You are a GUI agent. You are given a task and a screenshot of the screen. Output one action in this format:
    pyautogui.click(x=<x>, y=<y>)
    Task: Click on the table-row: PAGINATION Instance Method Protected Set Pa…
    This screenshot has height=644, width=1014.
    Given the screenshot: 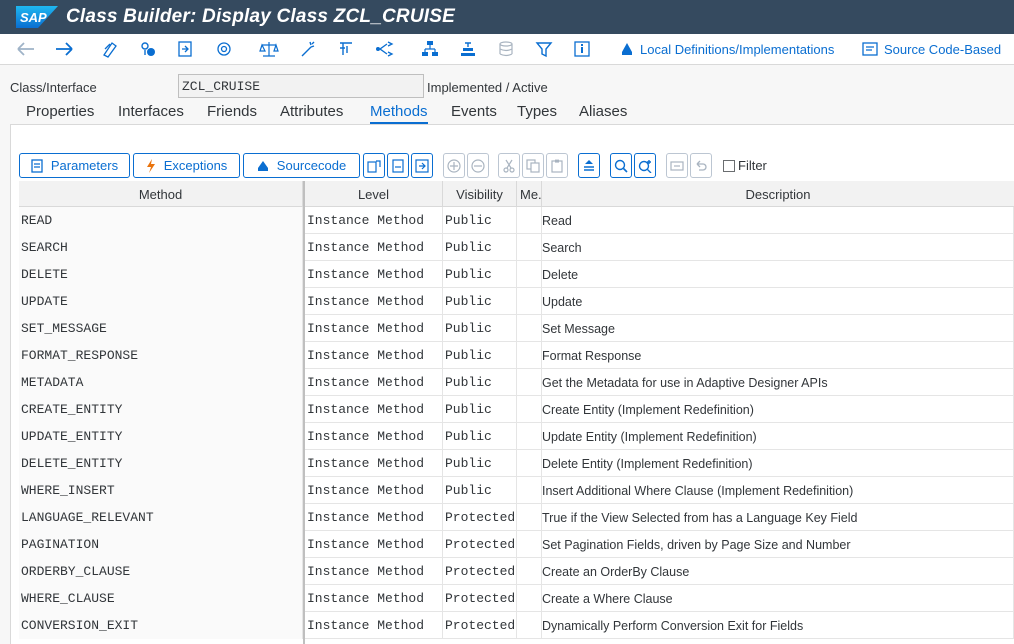 What is the action you would take?
    pyautogui.click(x=516, y=544)
    